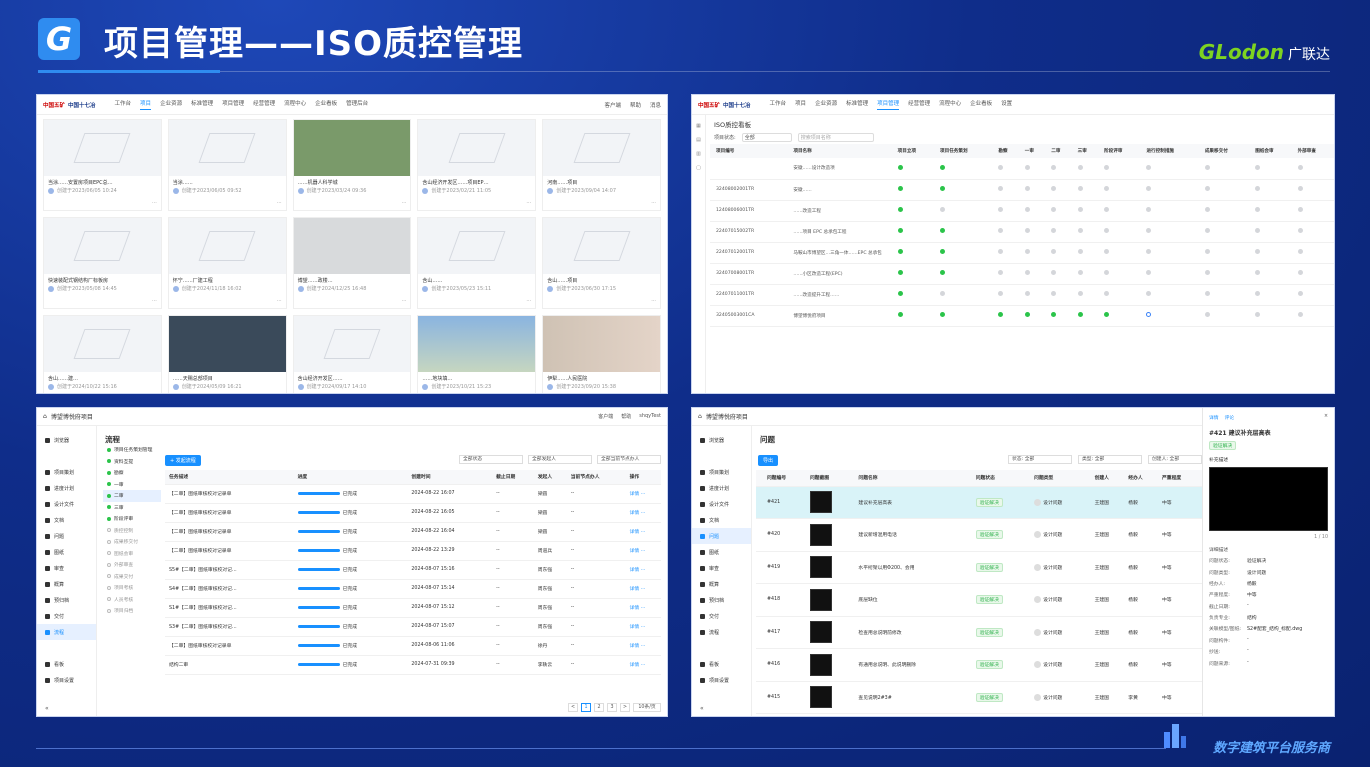 Image resolution: width=1370 pixels, height=767 pixels. I want to click on sidebar-item: 流程, so click(721, 632).